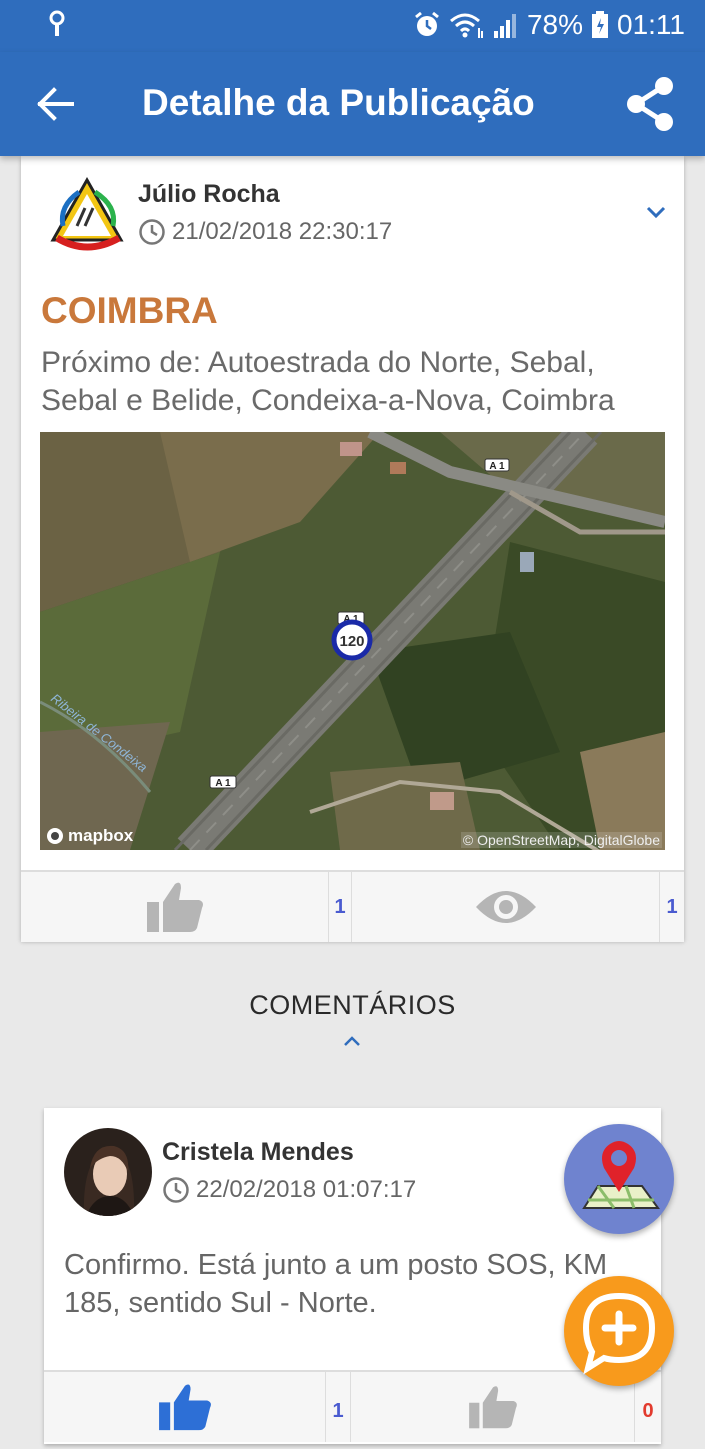 The image size is (705, 1449). Describe the element at coordinates (223, 783) in the screenshot. I see `road-label-a1-bottom: A 1` at that location.